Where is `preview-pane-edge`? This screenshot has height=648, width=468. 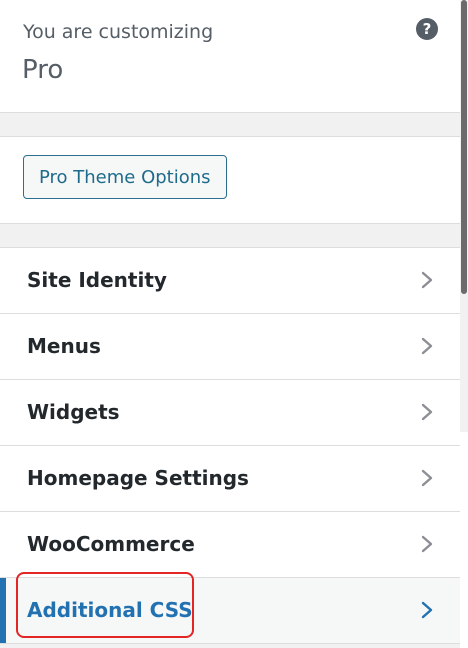 preview-pane-edge is located at coordinates (464, 540).